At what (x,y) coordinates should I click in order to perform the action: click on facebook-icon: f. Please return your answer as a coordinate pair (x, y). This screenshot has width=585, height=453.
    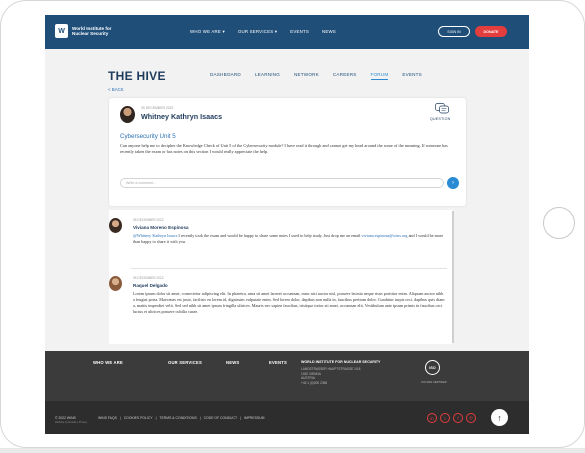
    Looking at the image, I should click on (458, 418).